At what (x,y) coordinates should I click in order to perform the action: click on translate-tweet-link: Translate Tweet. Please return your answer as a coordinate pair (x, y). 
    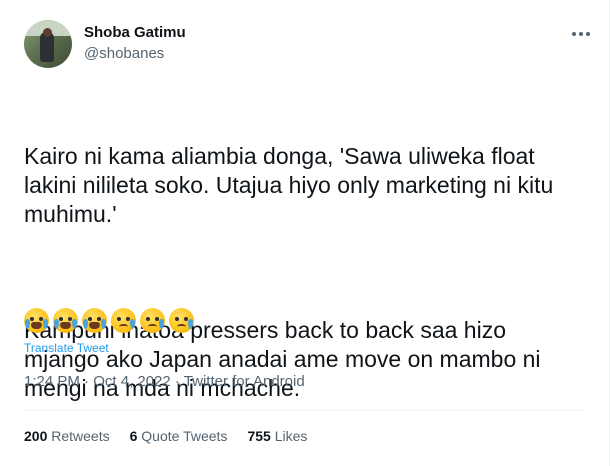
    Looking at the image, I should click on (66, 348).